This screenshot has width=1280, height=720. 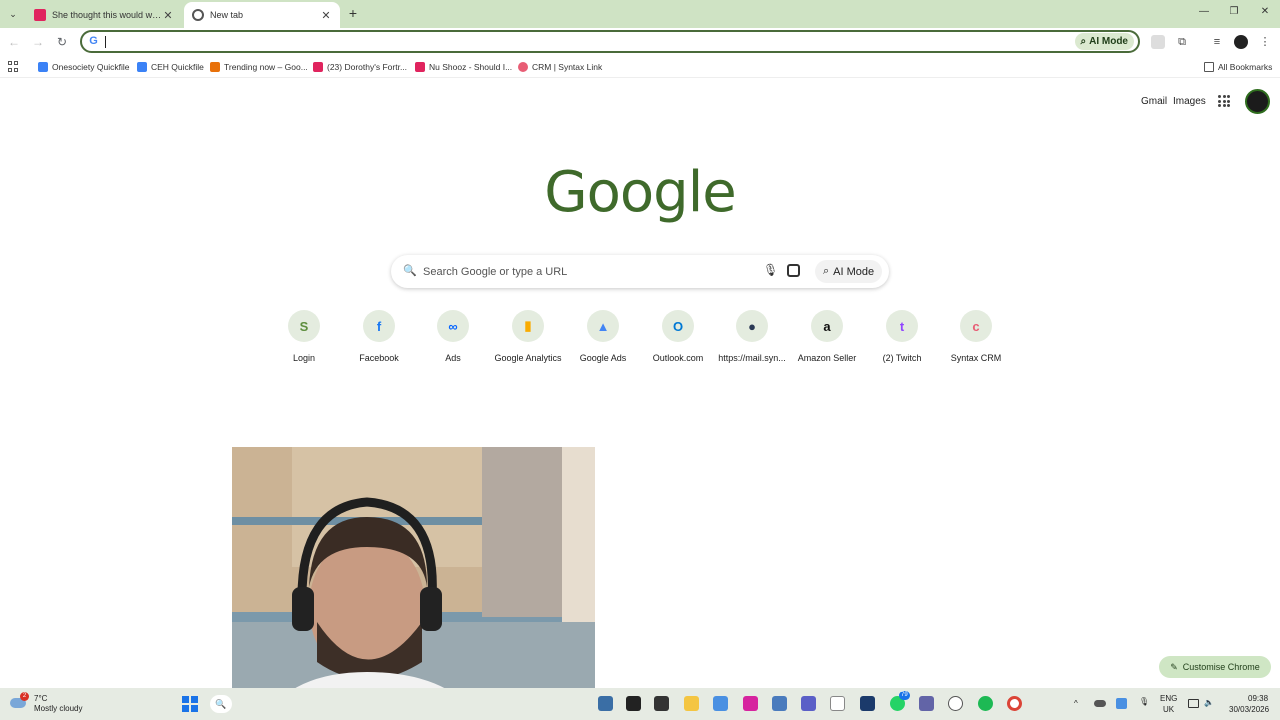 I want to click on folder-icon, so click(x=1209, y=67).